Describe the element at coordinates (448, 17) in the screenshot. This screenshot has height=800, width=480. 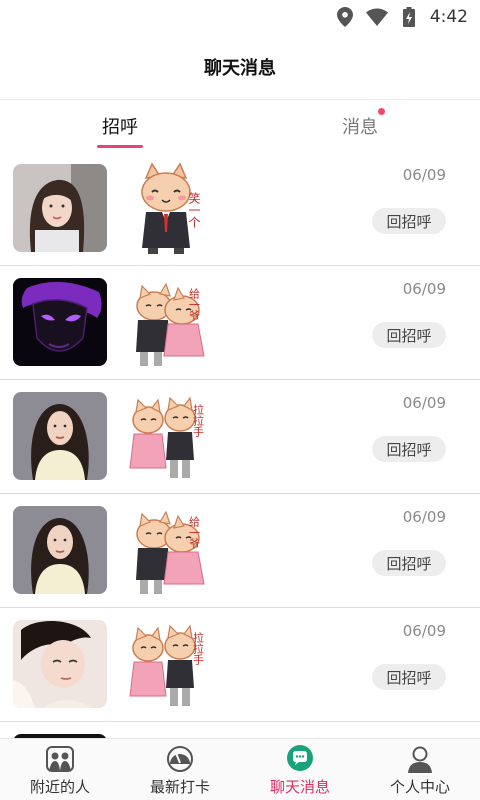
I see `status-time: 4:42` at that location.